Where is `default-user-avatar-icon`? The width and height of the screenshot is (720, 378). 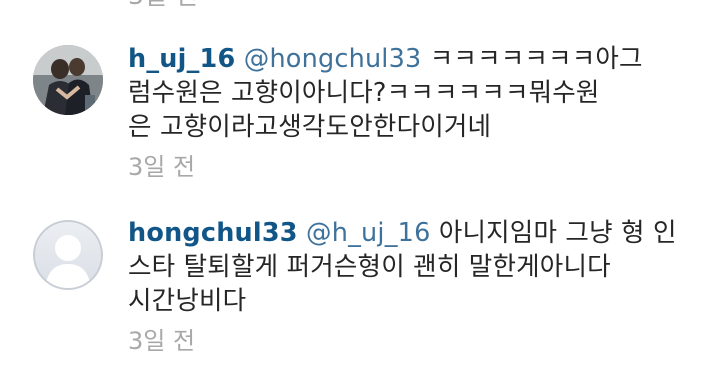
default-user-avatar-icon is located at coordinates (68, 255).